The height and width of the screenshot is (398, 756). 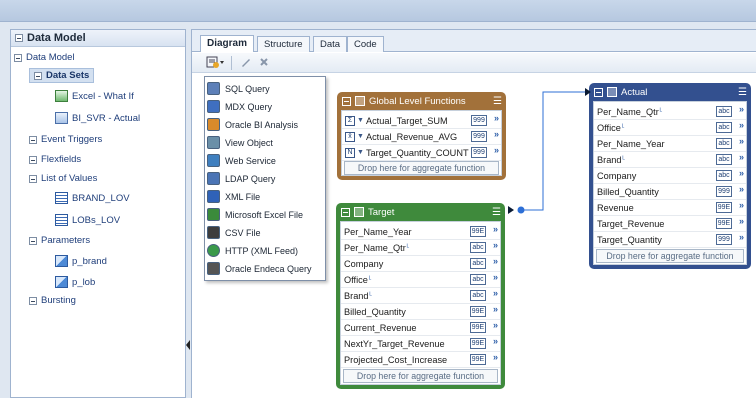 What do you see at coordinates (97, 118) in the screenshot?
I see `tree-item-dataset-bi-svr: BI_SVR - Actual` at bounding box center [97, 118].